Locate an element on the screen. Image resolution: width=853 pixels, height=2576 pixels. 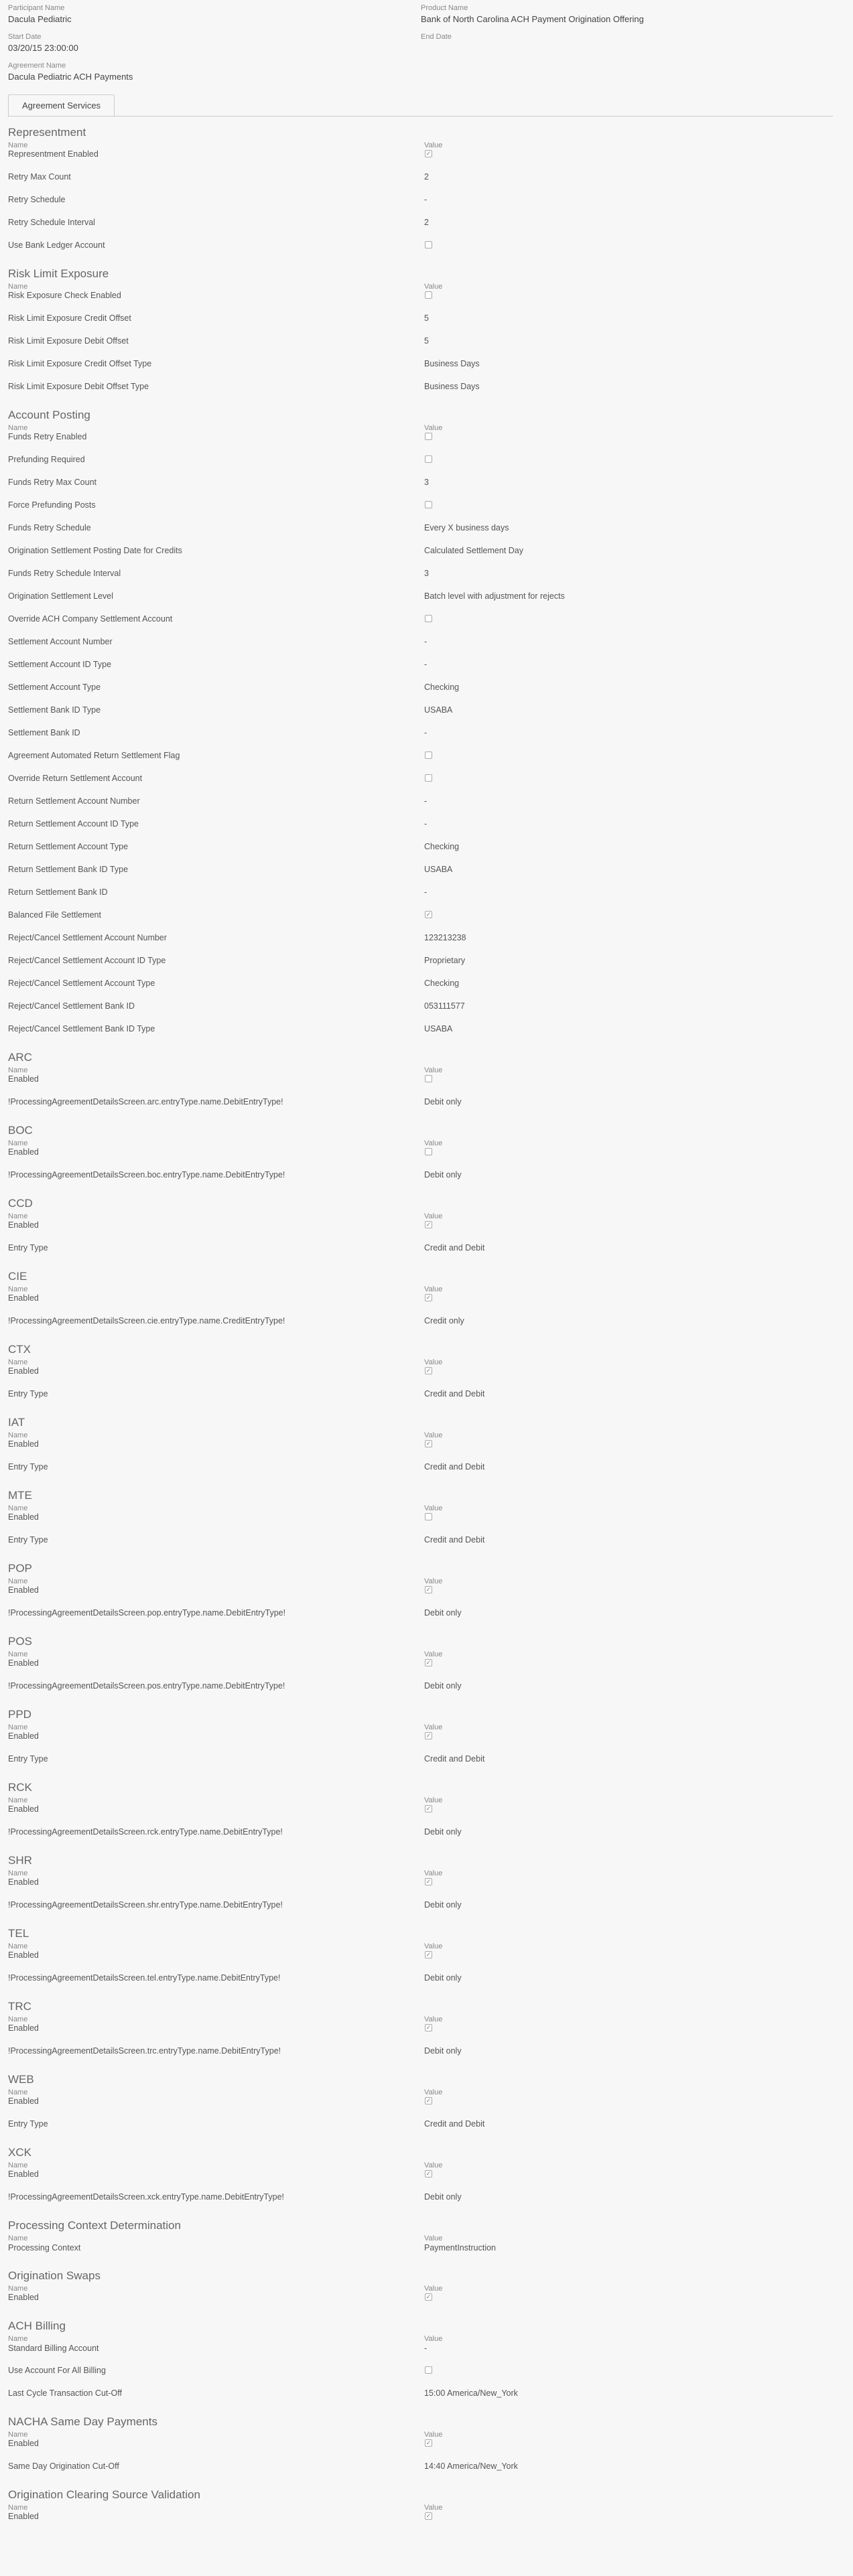
row-value: Business Days is located at coordinates (452, 363).